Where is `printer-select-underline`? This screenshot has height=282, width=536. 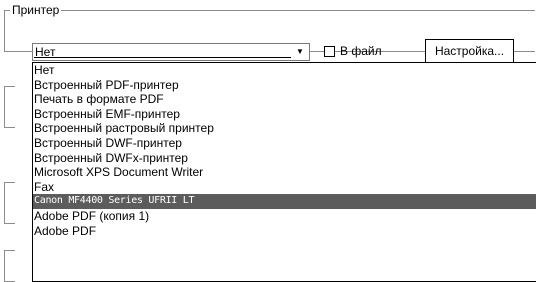 printer-select-underline is located at coordinates (162, 57).